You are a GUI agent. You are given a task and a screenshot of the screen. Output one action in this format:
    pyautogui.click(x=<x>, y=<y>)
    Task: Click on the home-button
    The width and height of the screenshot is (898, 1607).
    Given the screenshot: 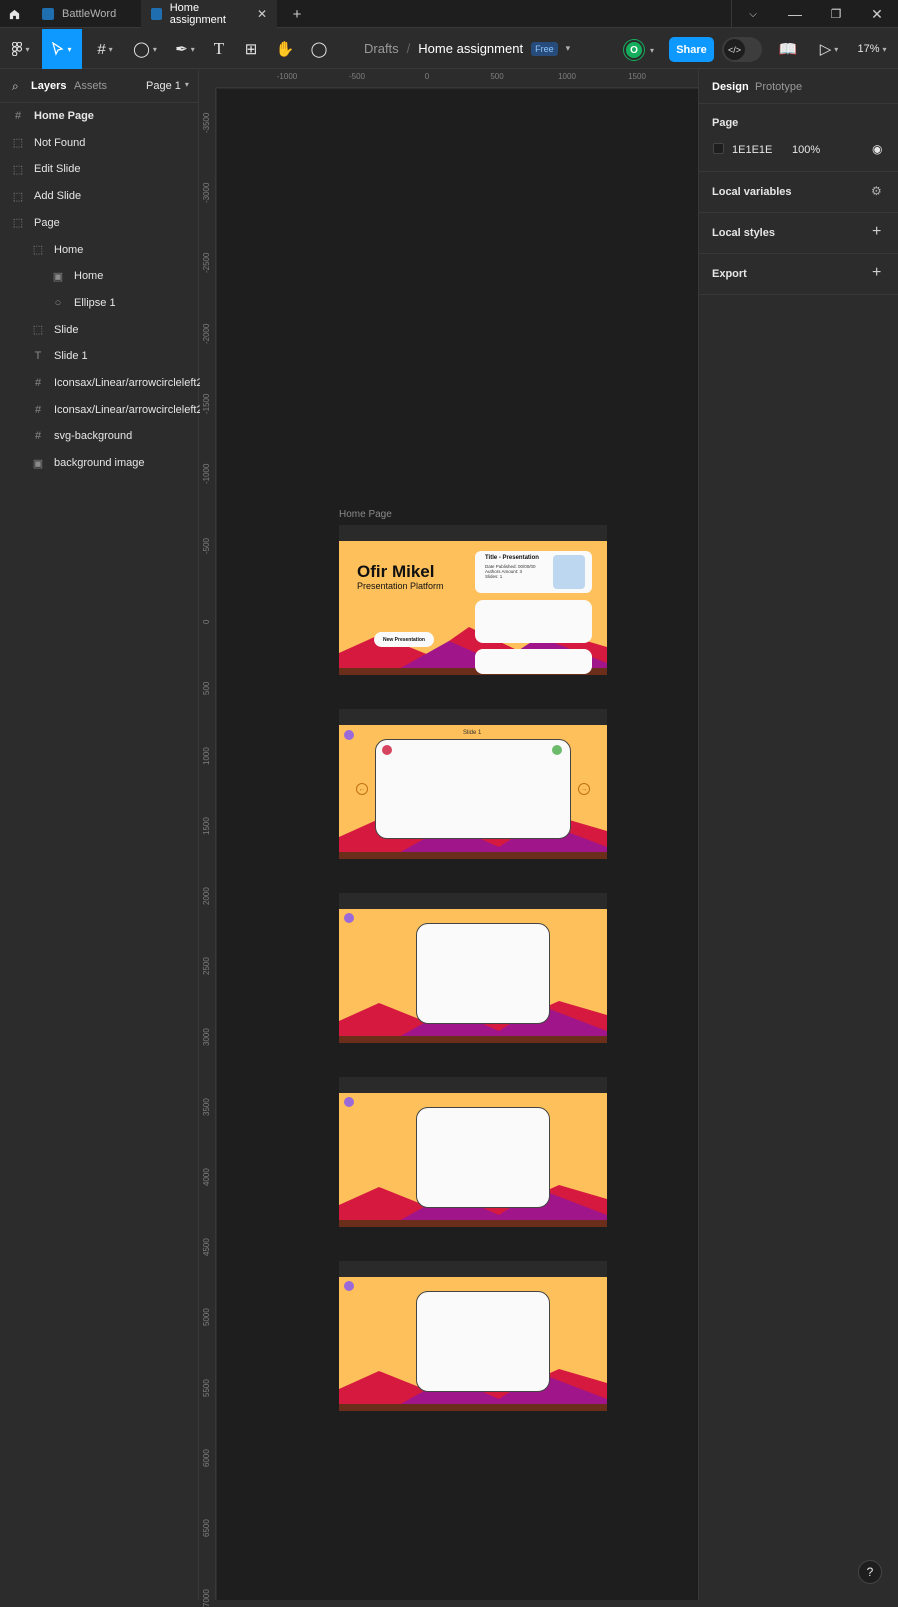 What is the action you would take?
    pyautogui.click(x=14, y=14)
    